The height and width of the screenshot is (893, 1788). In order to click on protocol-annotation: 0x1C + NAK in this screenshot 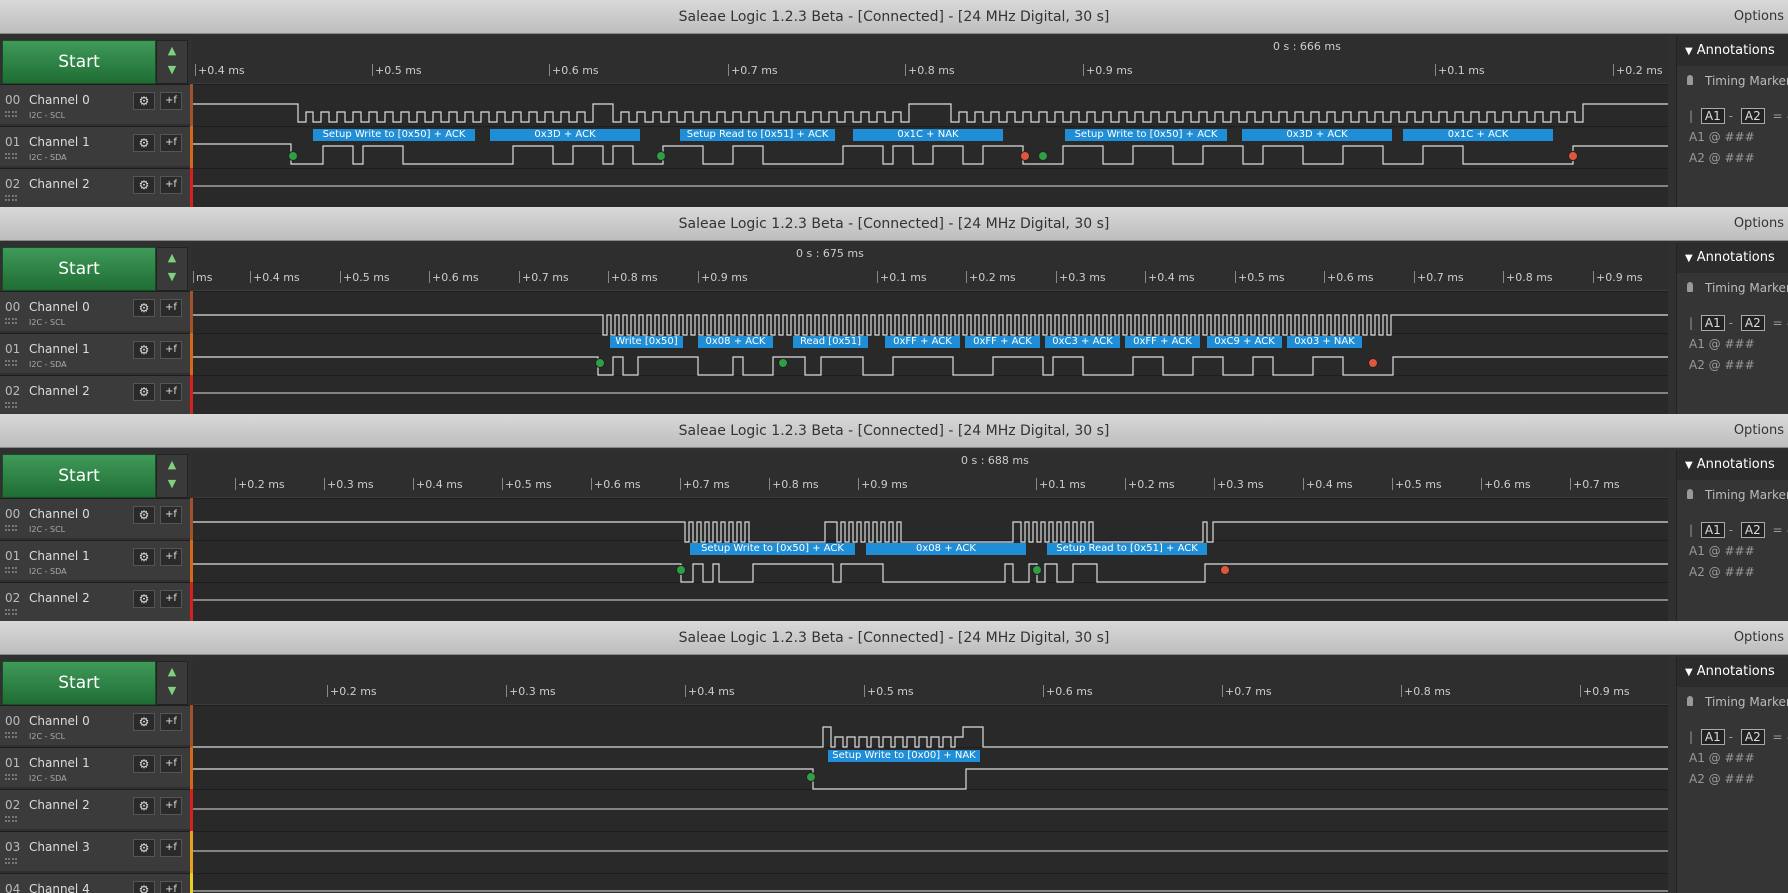, I will do `click(928, 135)`.